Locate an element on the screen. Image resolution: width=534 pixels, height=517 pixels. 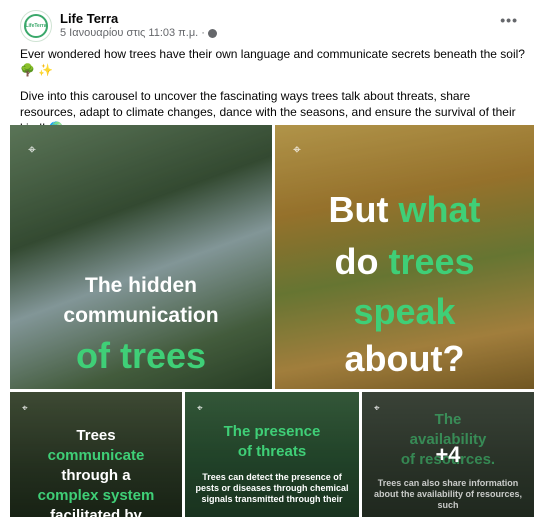
photo2-word-about: about? is located at coordinates (404, 358).